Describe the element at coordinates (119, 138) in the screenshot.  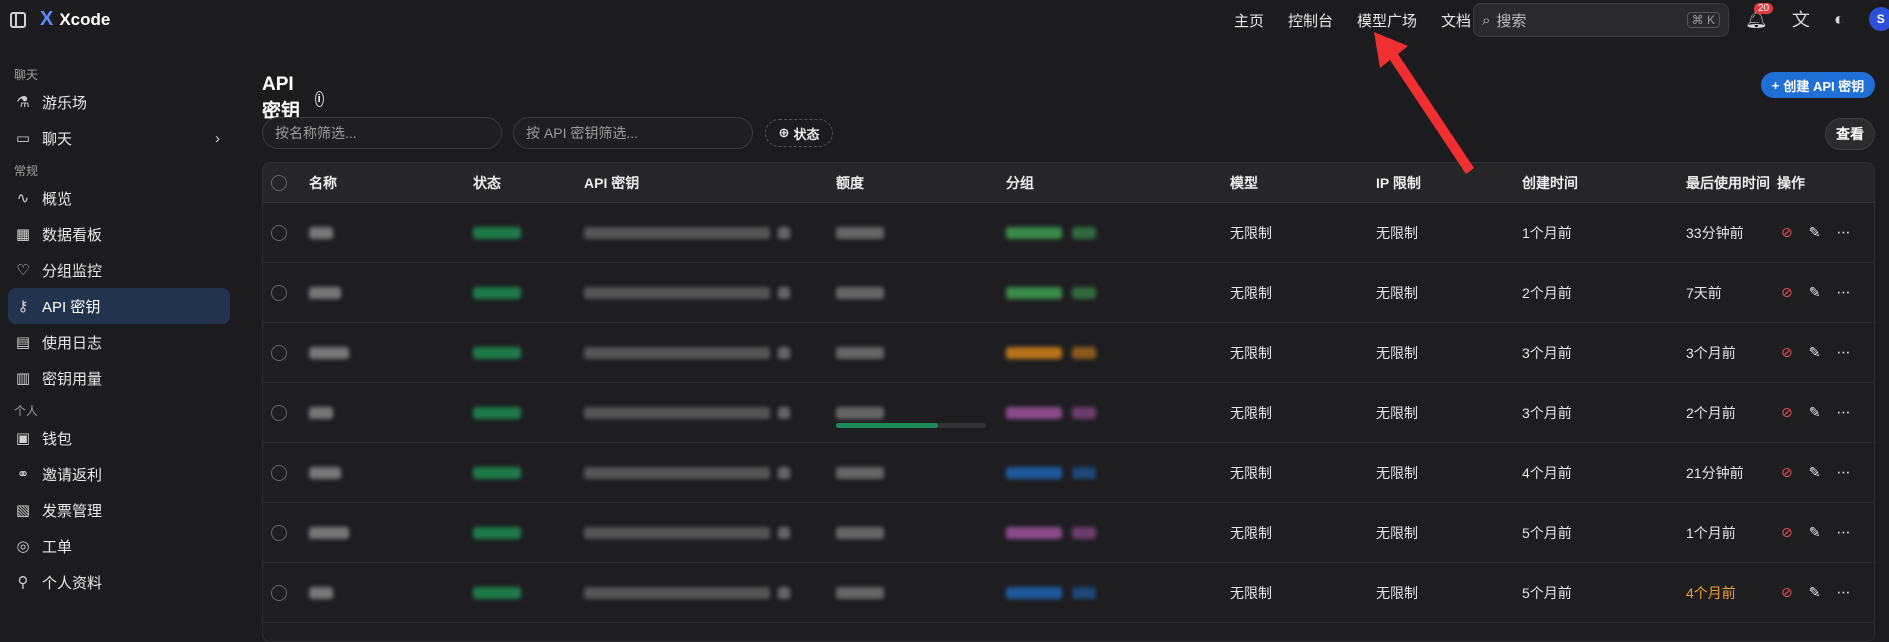
I see `sidebar-item-chat: ▭ 聊天 ›` at that location.